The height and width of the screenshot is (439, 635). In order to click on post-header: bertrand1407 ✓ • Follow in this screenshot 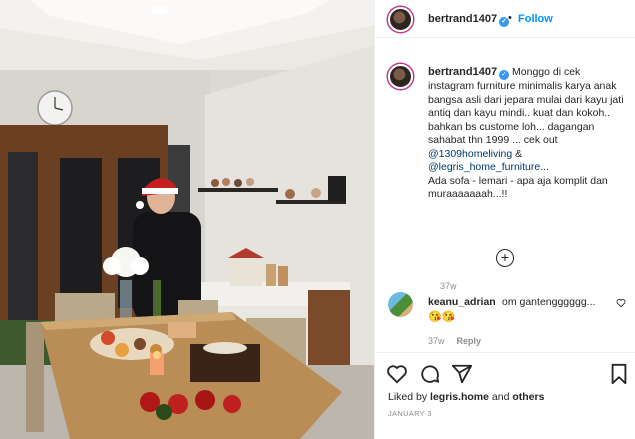, I will do `click(505, 19)`.